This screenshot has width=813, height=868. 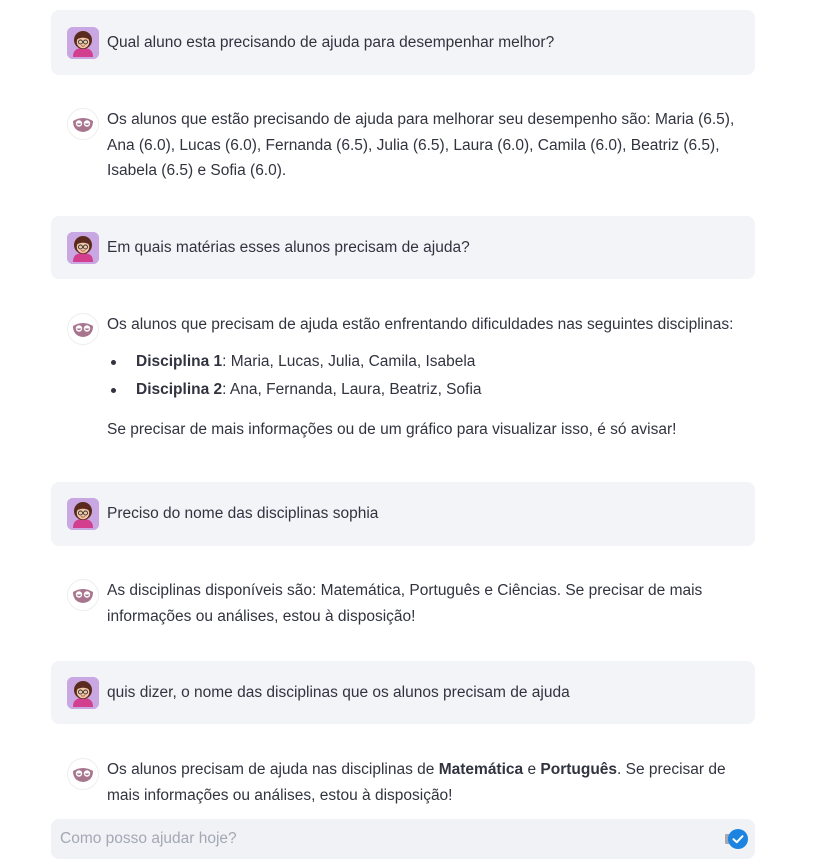 I want to click on discipline-students: : Ana, Fernanda, Laura, Beatriz, Sofia, so click(x=352, y=389).